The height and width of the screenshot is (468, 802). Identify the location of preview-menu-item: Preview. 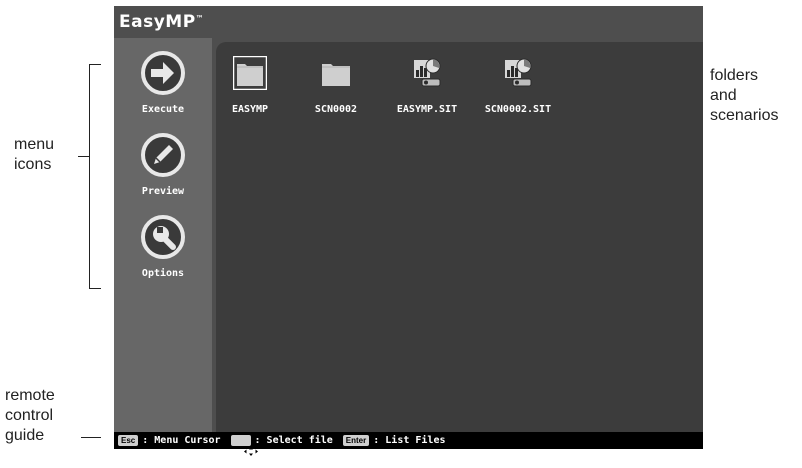
(163, 164).